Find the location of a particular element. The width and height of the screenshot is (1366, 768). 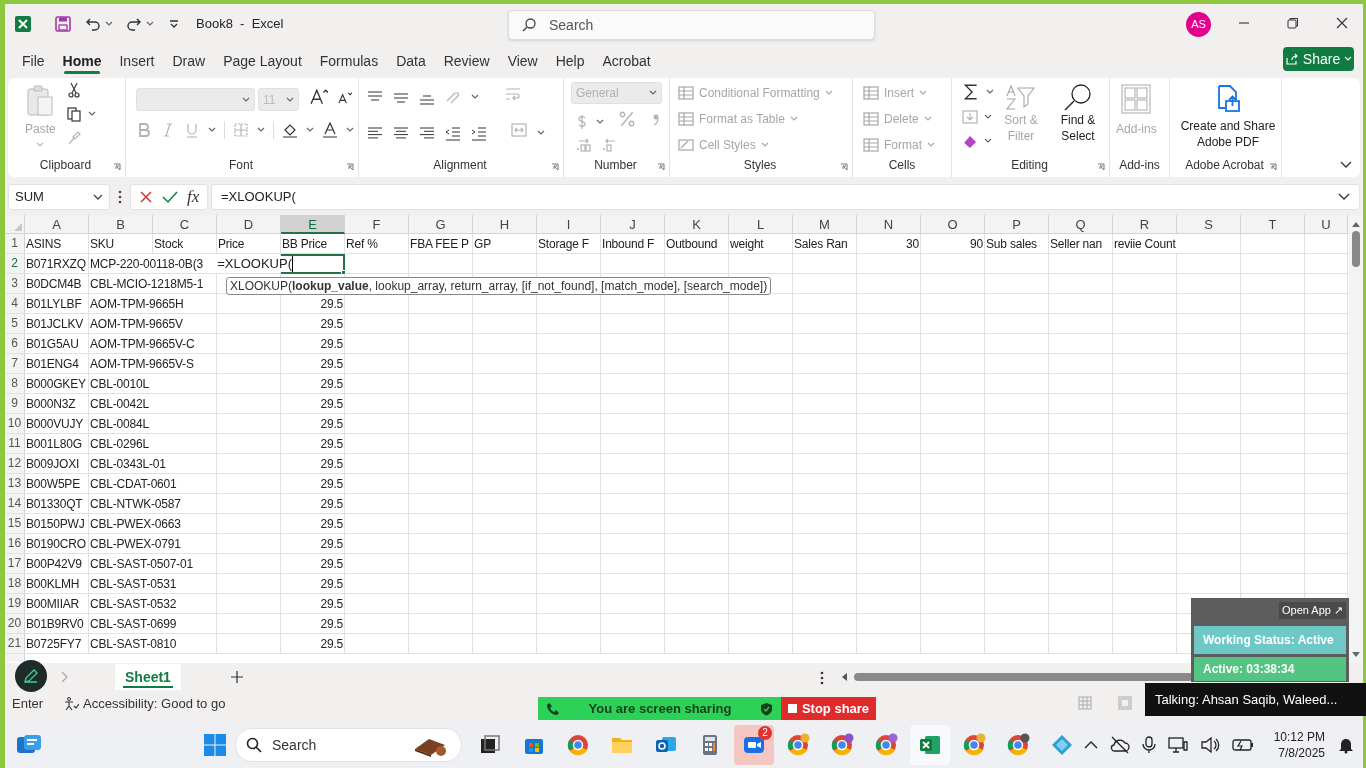

row-header: 6 is located at coordinates (15, 343).